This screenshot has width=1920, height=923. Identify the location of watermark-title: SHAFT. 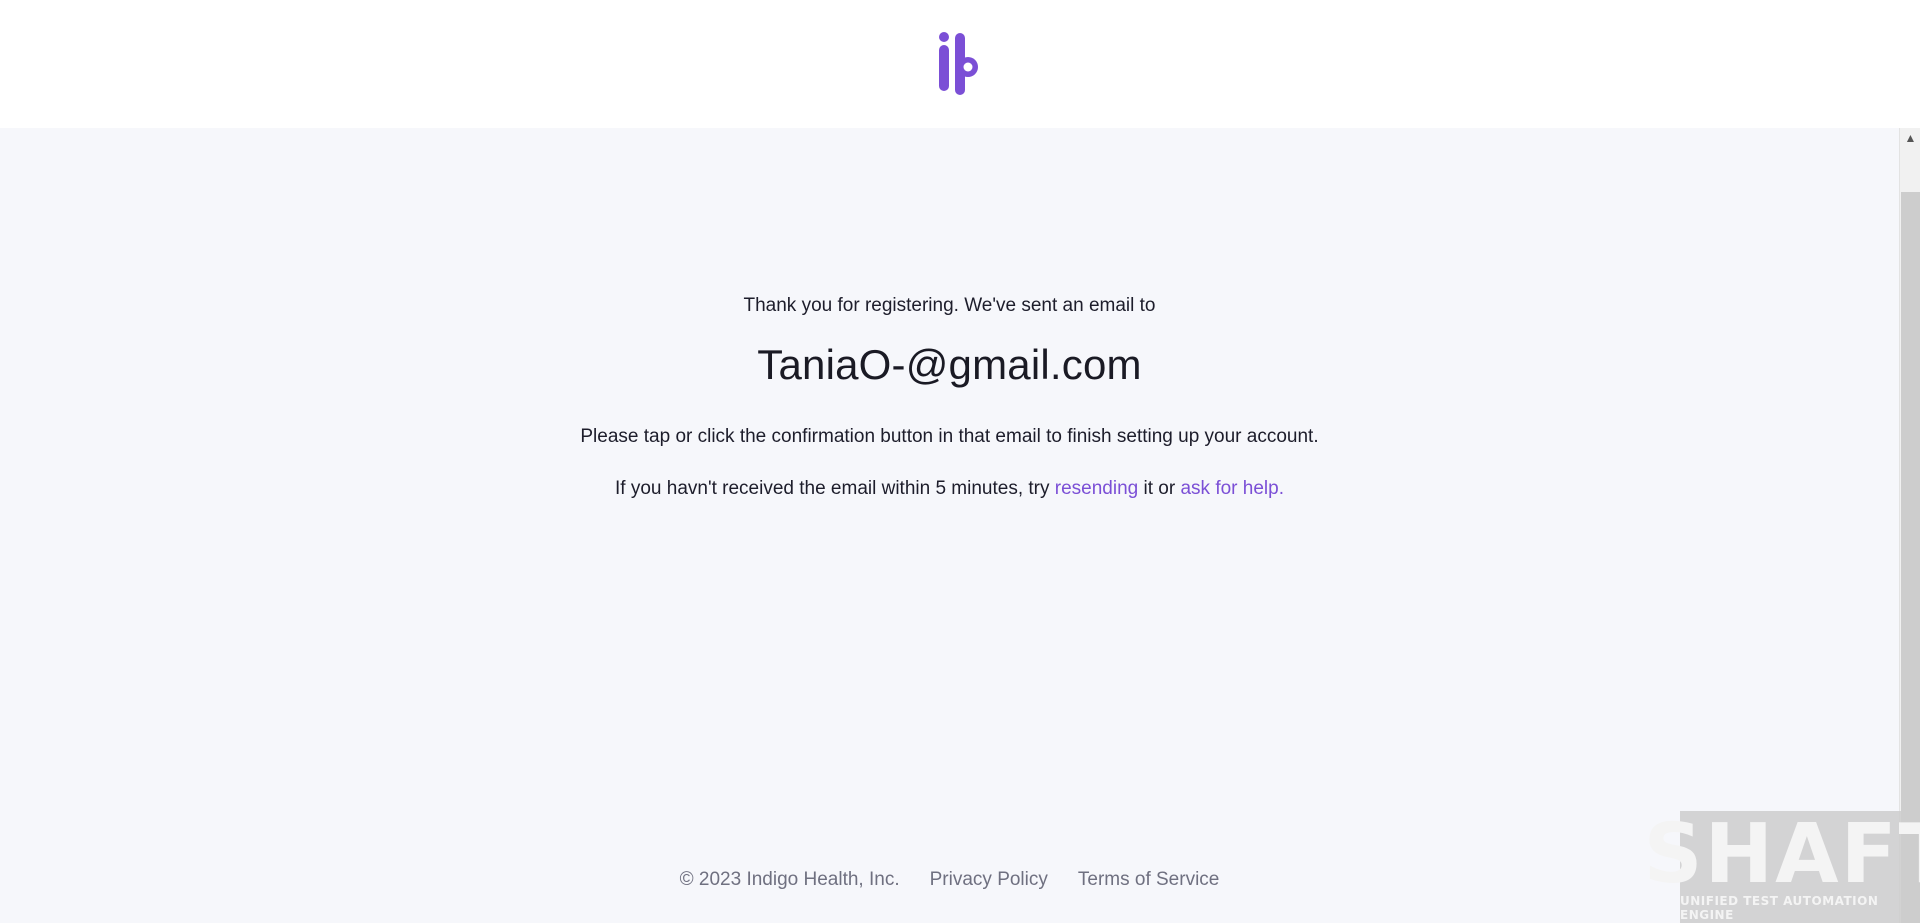
(1781, 854).